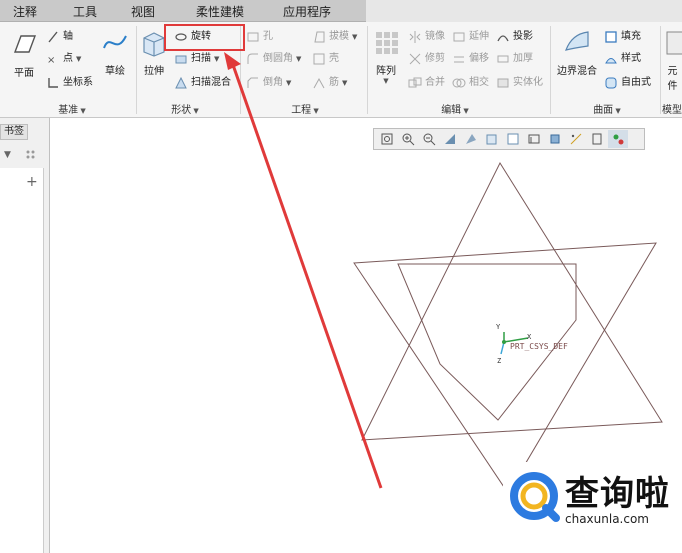  What do you see at coordinates (607, 519) in the screenshot?
I see `watermark-url: chaxunla.com` at bounding box center [607, 519].